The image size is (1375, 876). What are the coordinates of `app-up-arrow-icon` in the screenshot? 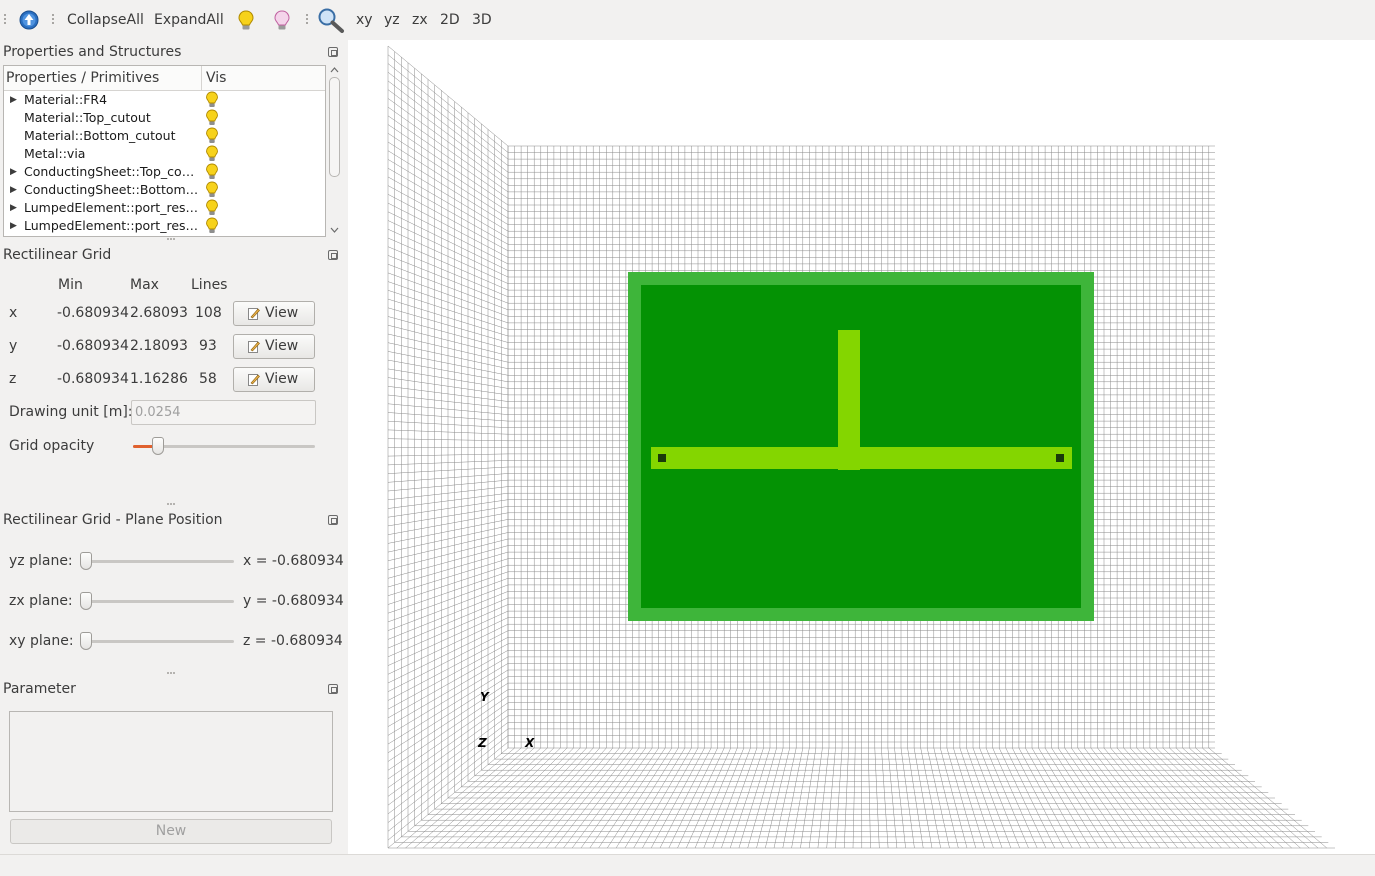 It's located at (29, 22).